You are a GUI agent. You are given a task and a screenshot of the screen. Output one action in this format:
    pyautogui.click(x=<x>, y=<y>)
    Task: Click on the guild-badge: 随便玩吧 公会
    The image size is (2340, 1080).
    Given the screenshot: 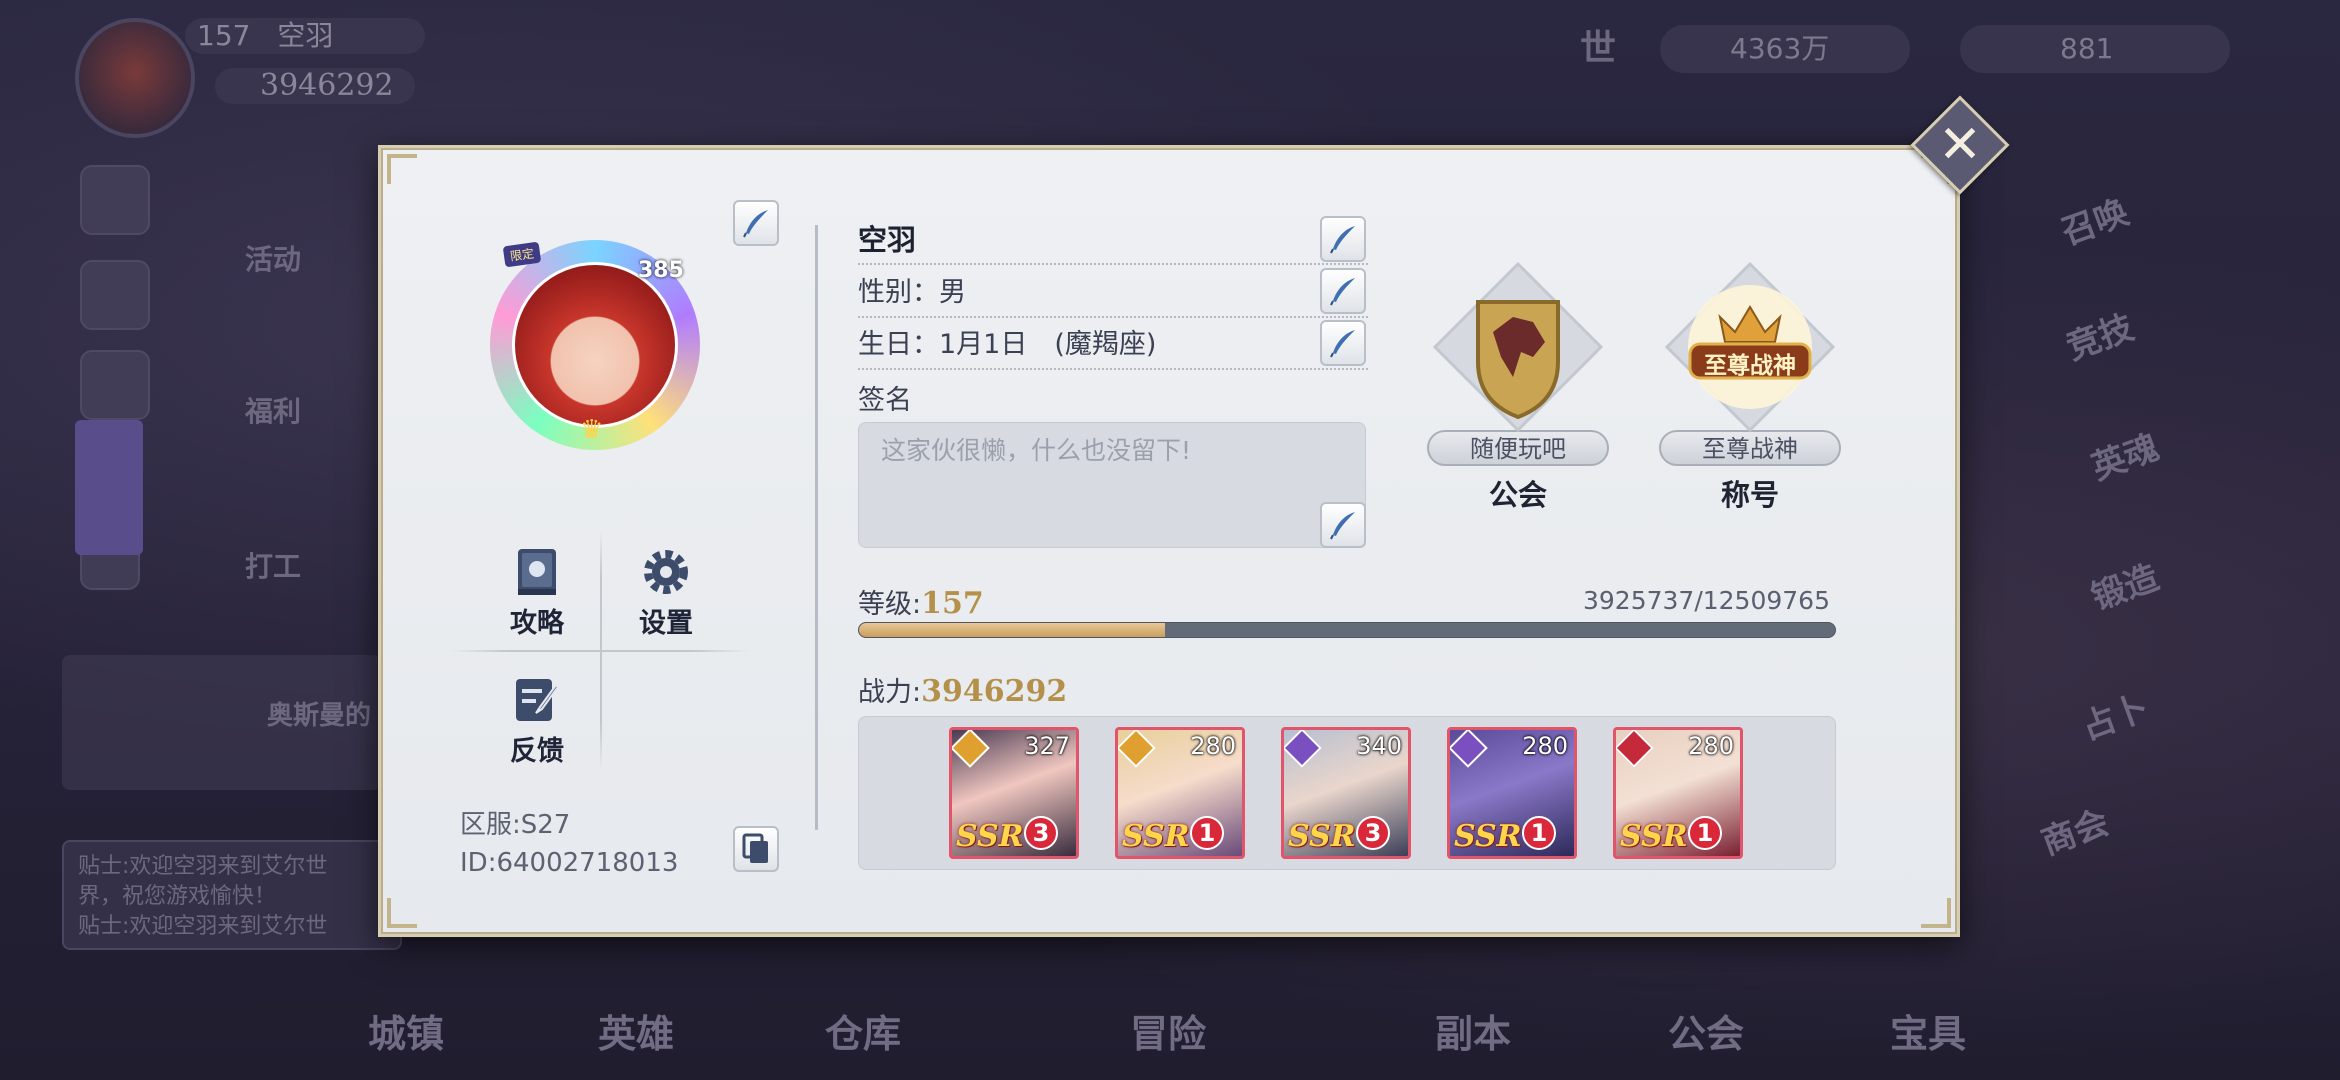 What is the action you would take?
    pyautogui.click(x=1518, y=387)
    